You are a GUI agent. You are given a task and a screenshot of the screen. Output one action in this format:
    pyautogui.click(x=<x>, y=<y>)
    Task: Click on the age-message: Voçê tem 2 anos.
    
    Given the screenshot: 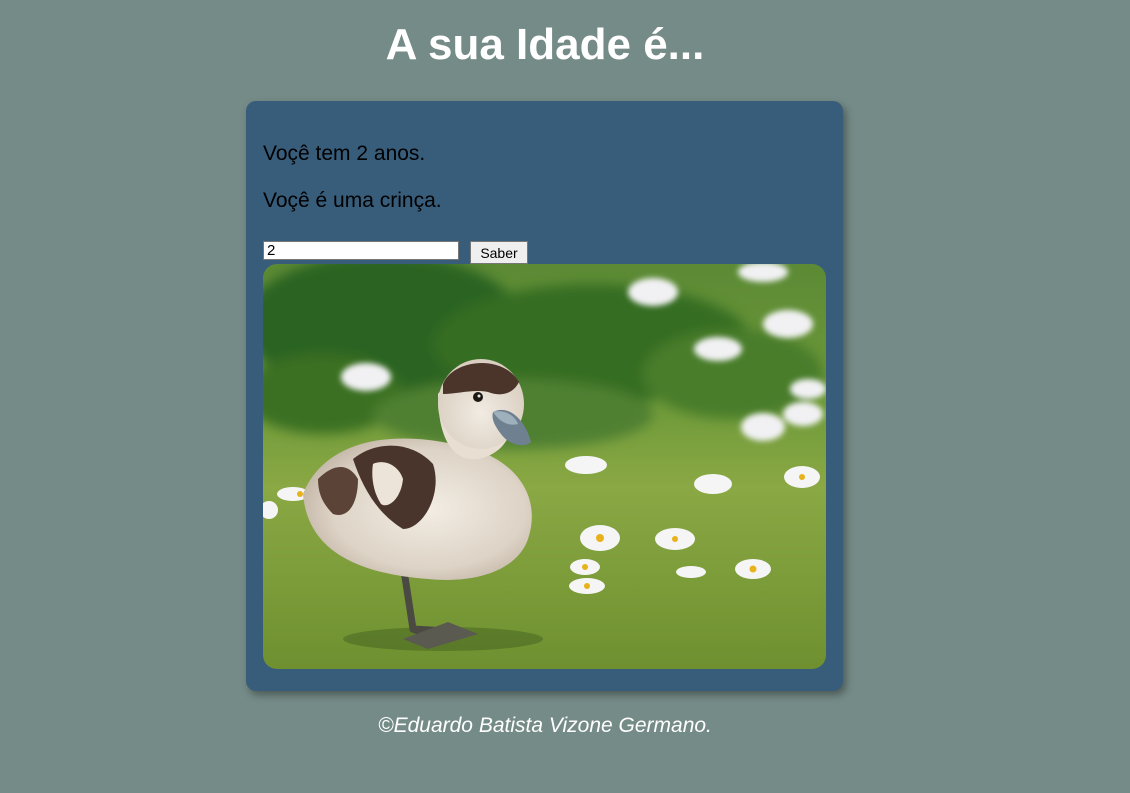 What is the action you would take?
    pyautogui.click(x=344, y=153)
    